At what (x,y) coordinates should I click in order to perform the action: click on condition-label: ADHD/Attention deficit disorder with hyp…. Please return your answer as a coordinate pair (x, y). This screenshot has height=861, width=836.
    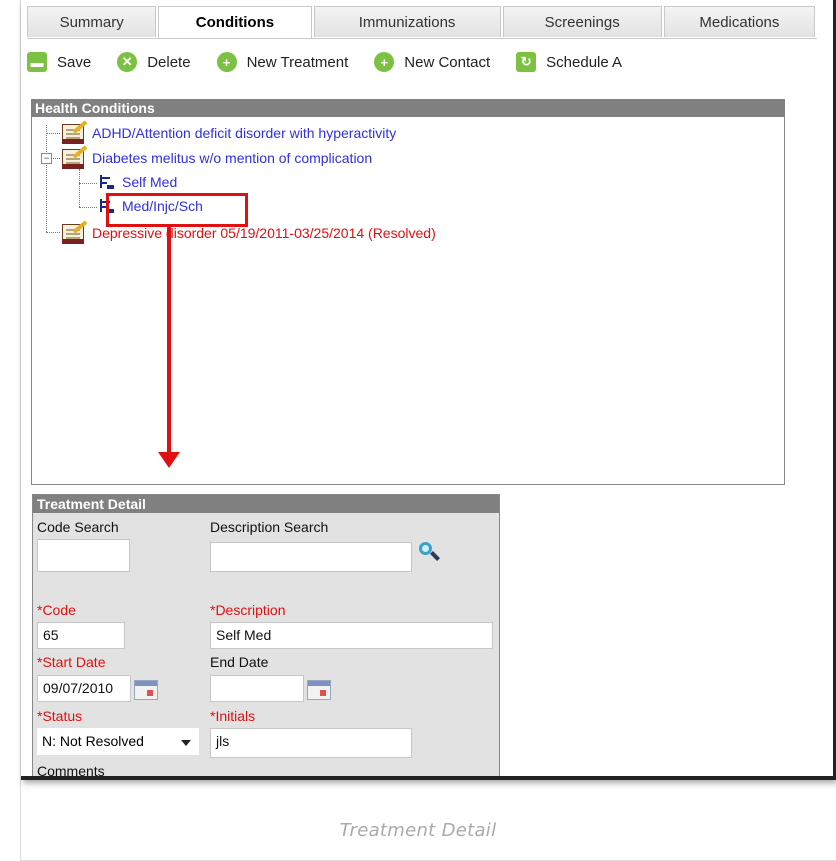
    Looking at the image, I should click on (244, 133).